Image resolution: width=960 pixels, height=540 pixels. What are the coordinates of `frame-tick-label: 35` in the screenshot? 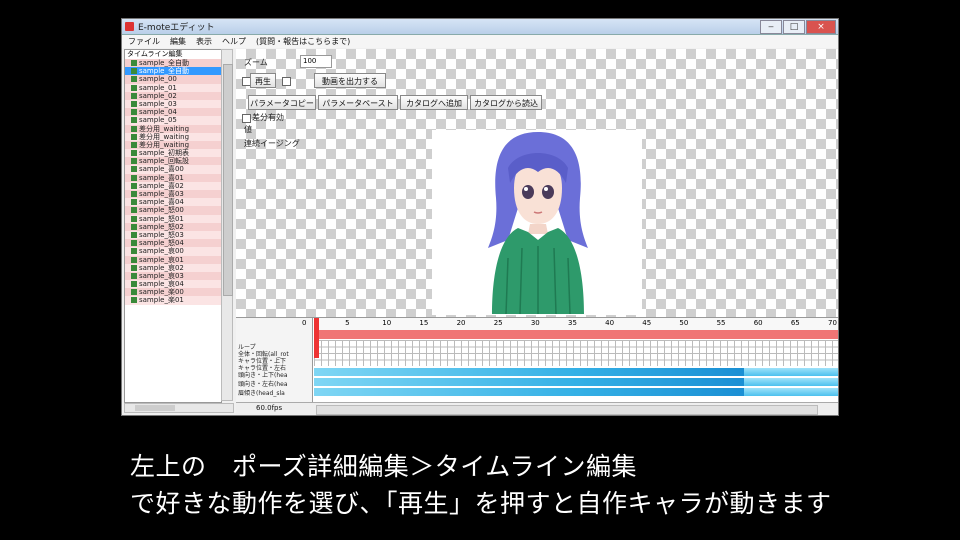 It's located at (572, 323).